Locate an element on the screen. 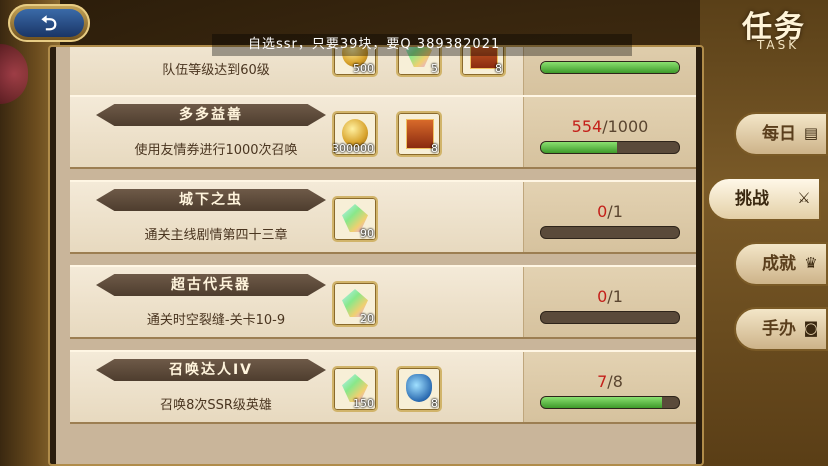  task-description: 队伍等级达到60级 is located at coordinates (216, 70).